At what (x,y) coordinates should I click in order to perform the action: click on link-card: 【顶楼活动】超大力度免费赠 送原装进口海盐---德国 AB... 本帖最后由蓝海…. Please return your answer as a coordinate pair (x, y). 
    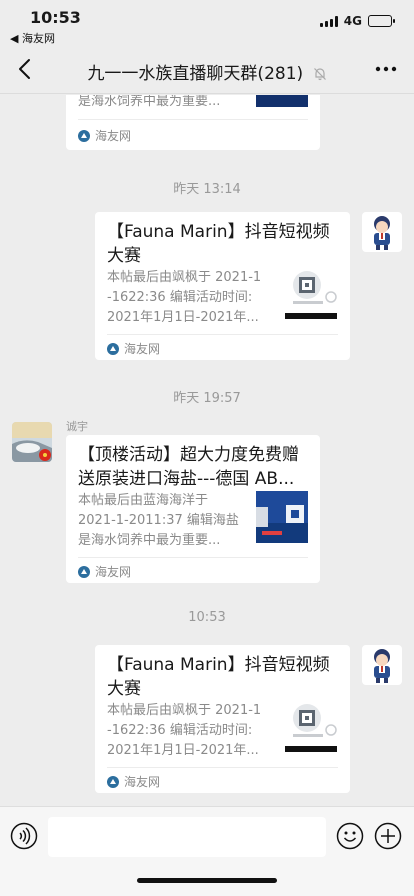
    Looking at the image, I should click on (193, 509).